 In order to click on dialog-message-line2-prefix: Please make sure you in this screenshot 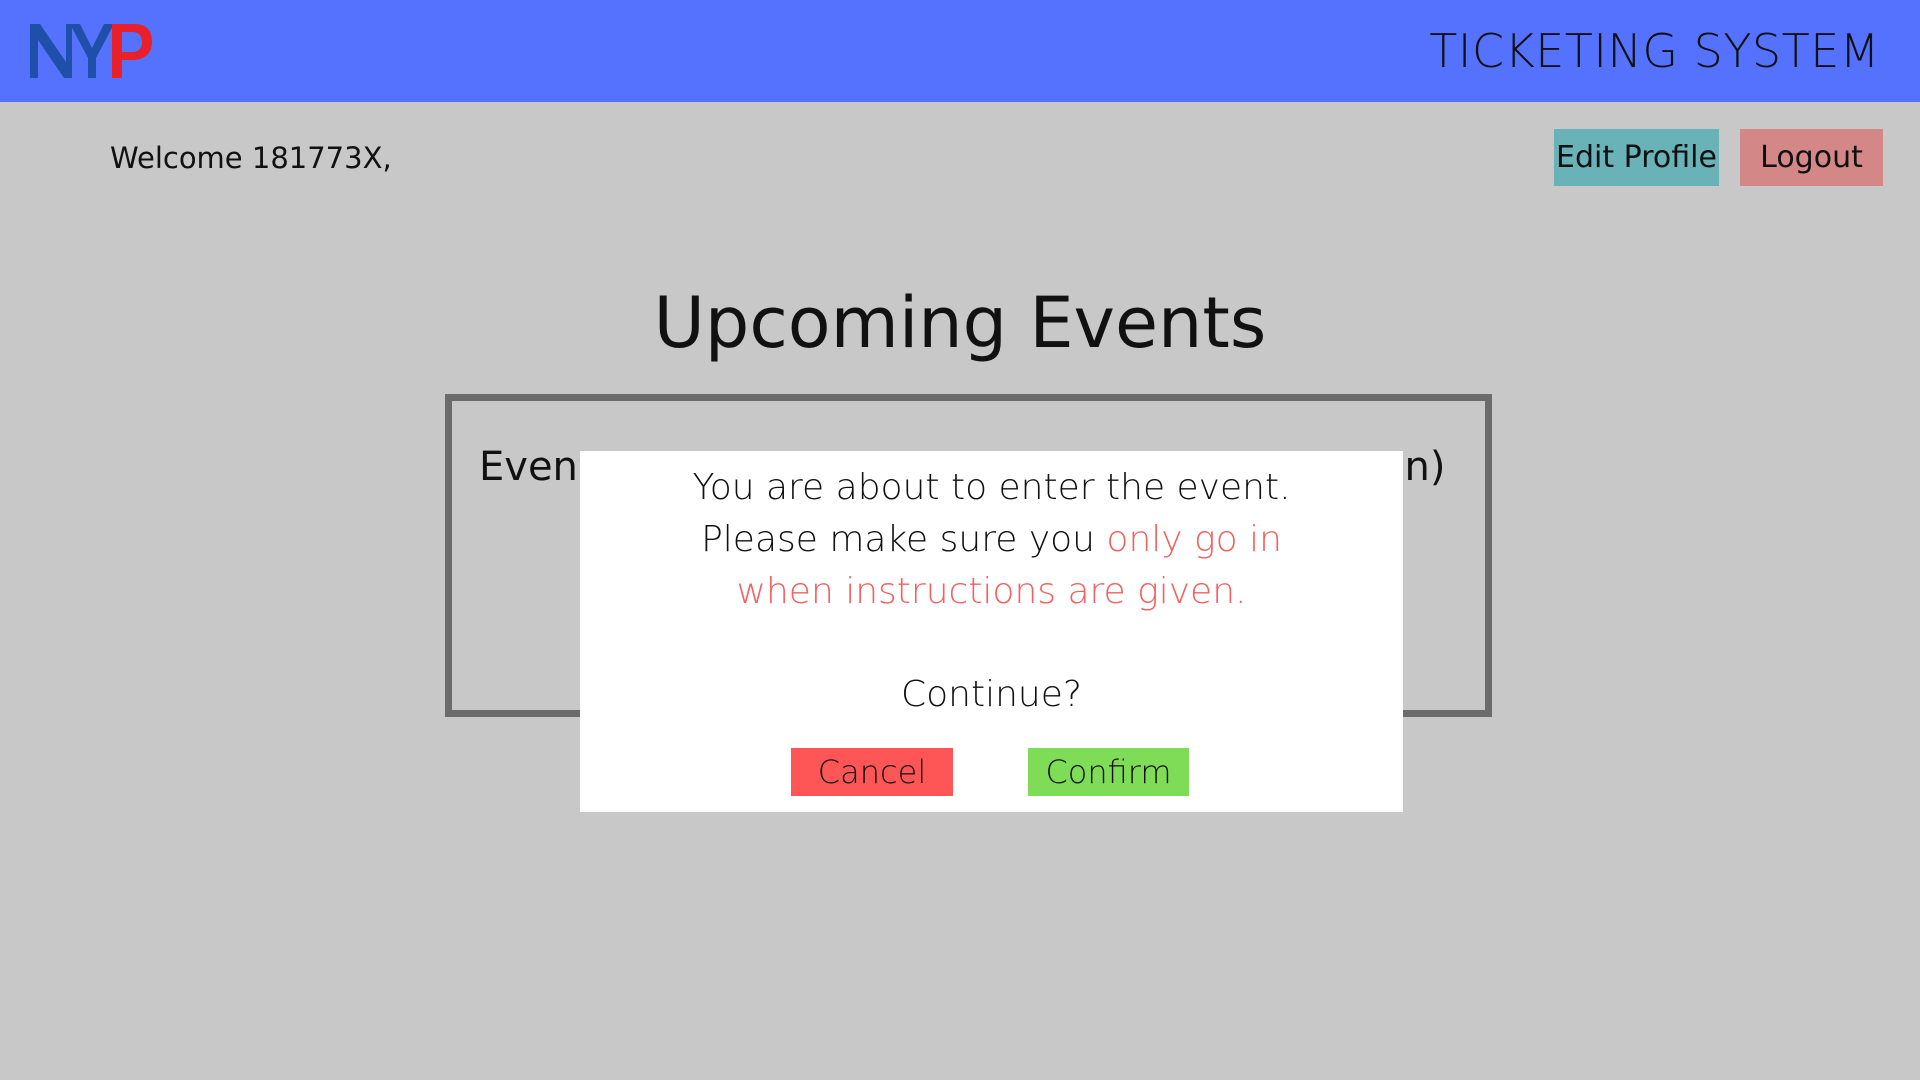, I will do `click(904, 539)`.